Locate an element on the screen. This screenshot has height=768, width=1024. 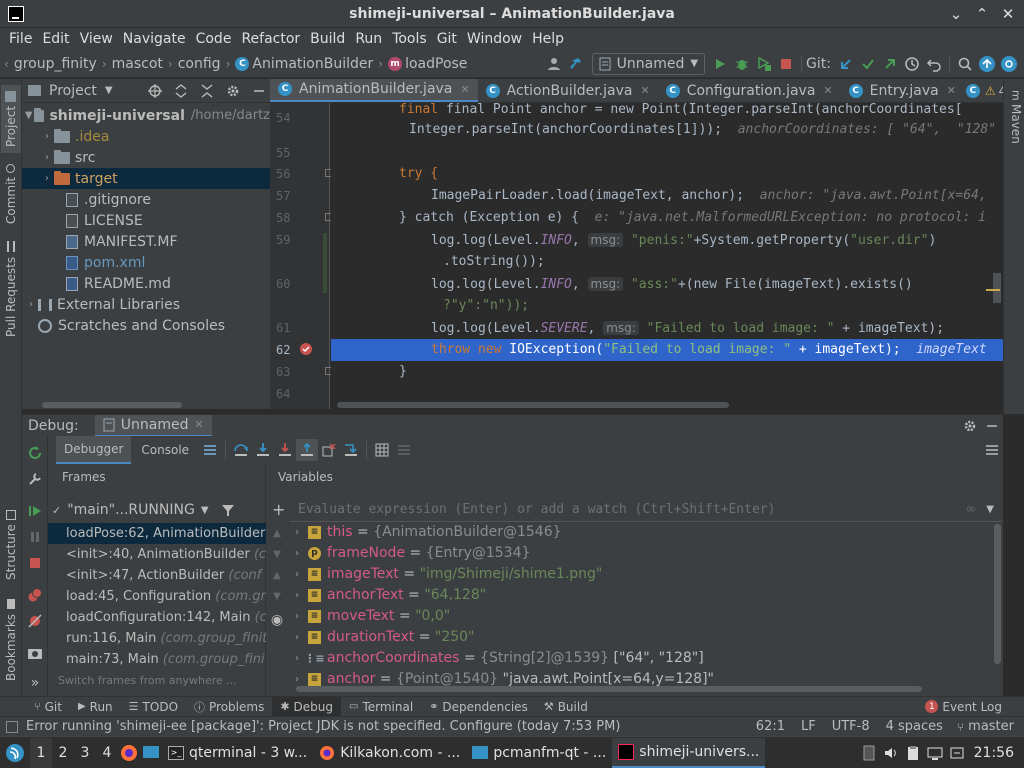
commit-tool-tab: Commit is located at coordinates (11, 194).